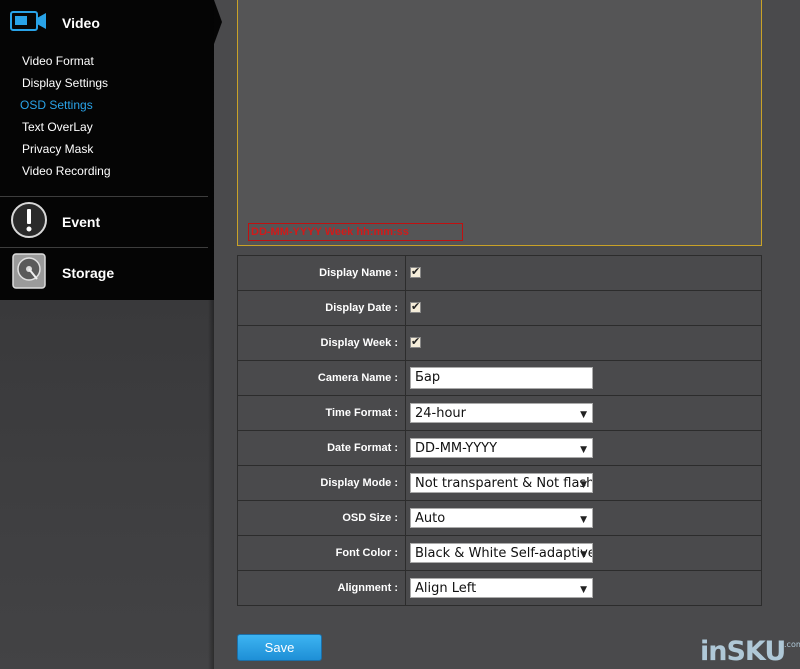  Describe the element at coordinates (499, 343) in the screenshot. I see `table-row: Display Week : ✔` at that location.